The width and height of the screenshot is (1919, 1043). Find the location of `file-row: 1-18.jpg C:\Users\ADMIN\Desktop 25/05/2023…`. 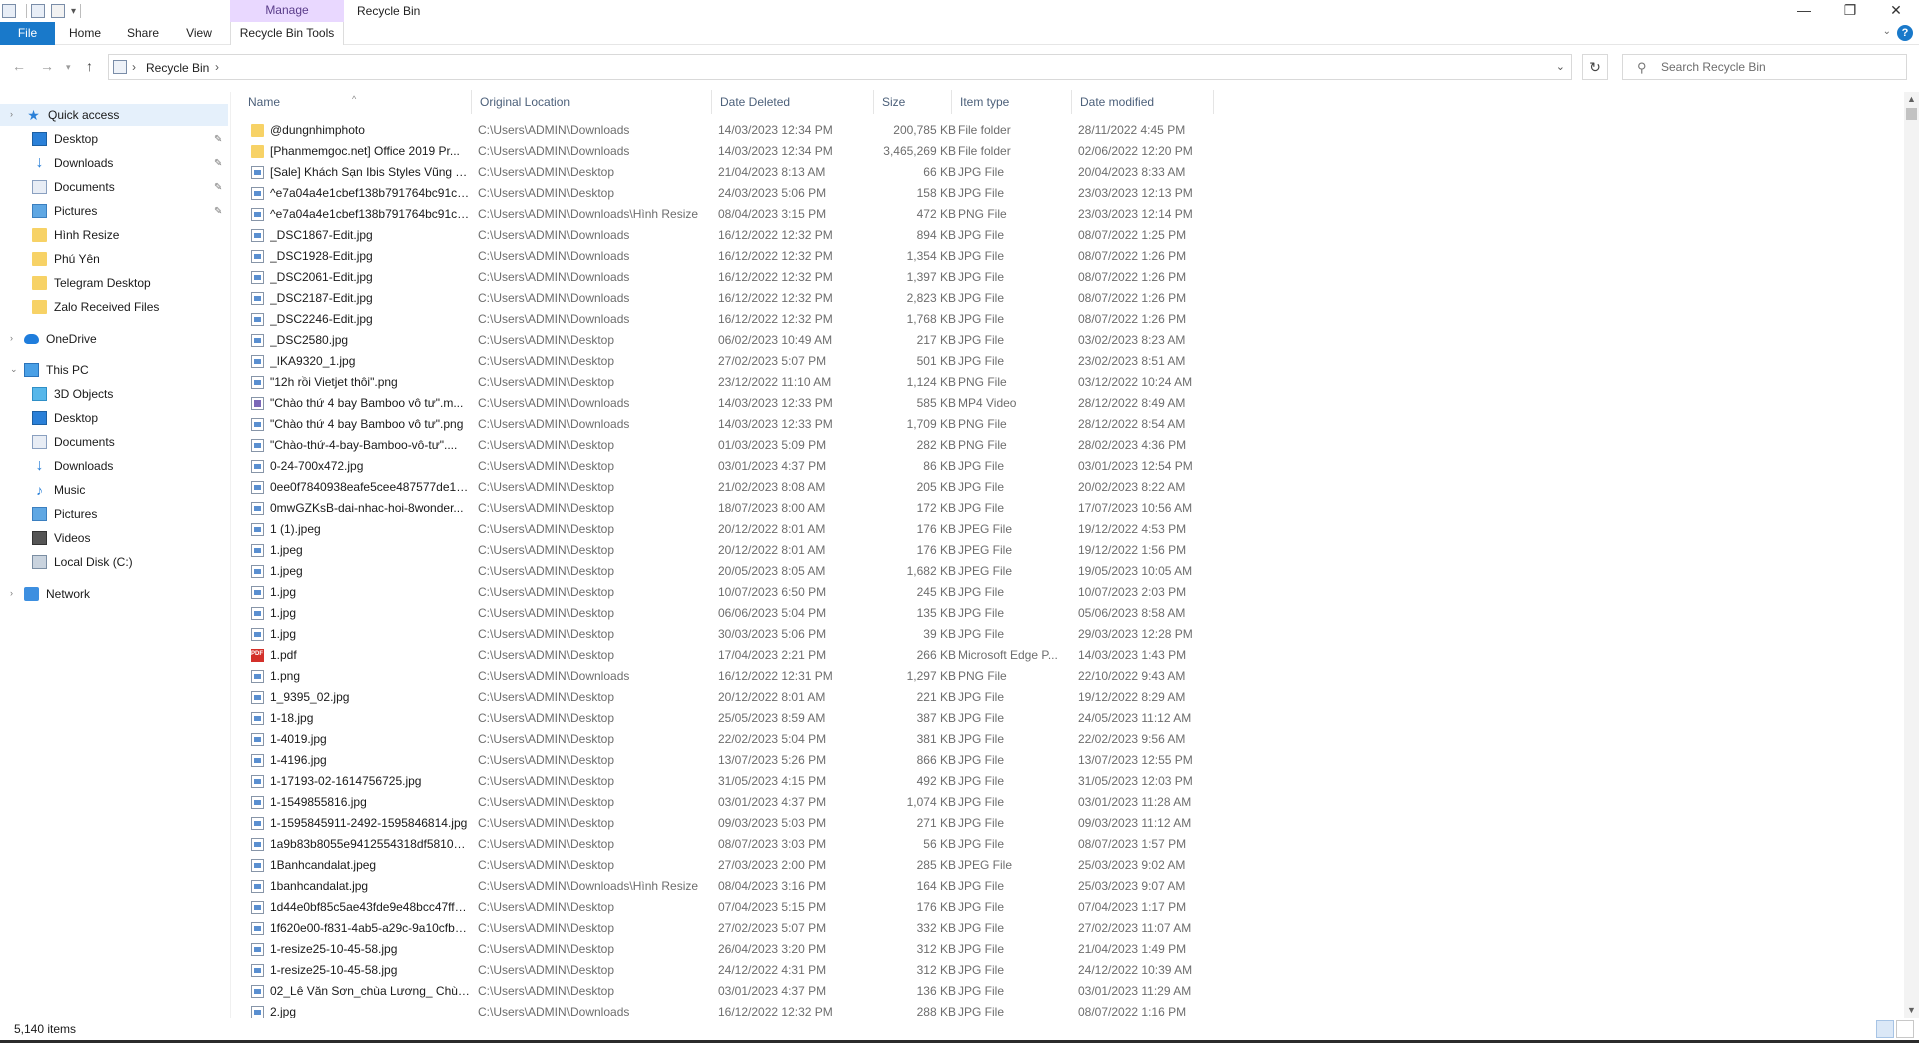

file-row: 1-18.jpg C:\Users\ADMIN\Desktop 25/05/2023… is located at coordinates (730, 718).